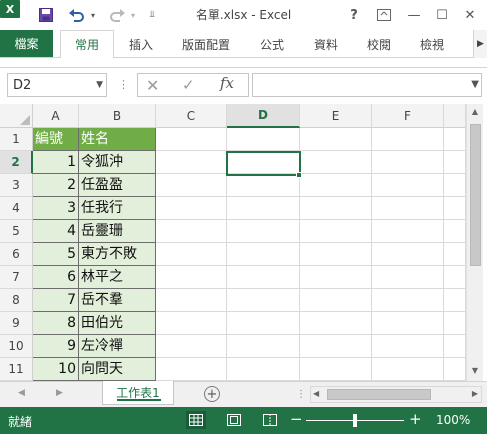  I want to click on cell-b11: 向問天, so click(117, 369).